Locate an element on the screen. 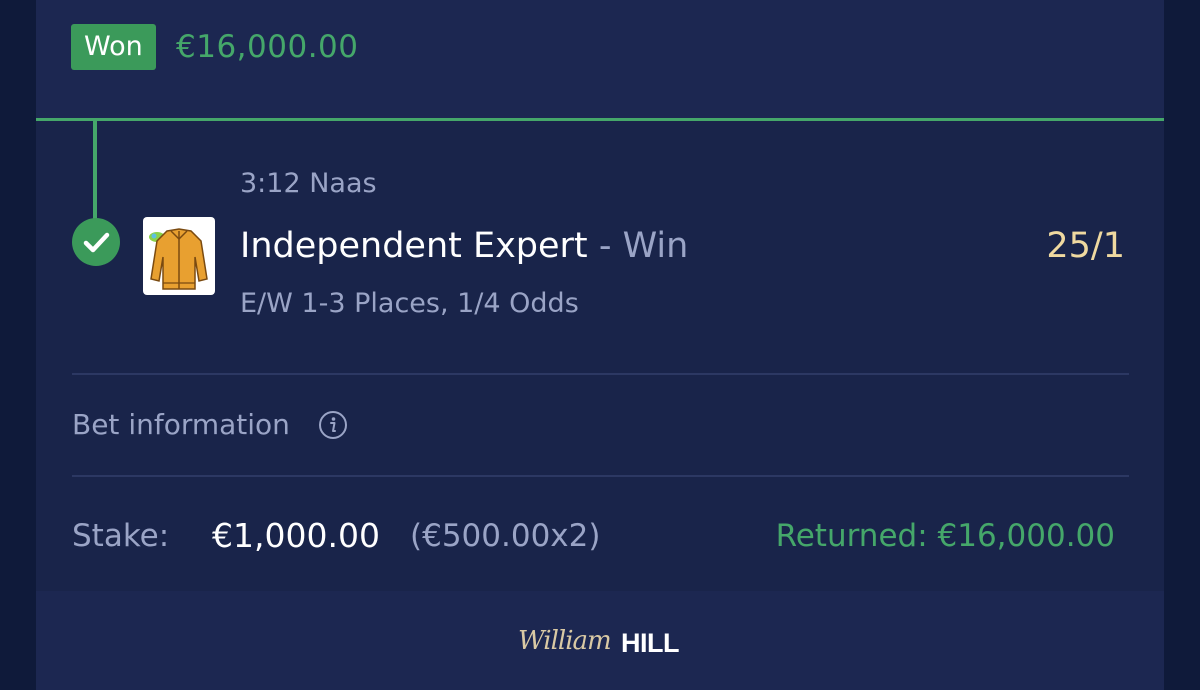 The image size is (1200, 690). logo-bold-text: HILL is located at coordinates (650, 643).